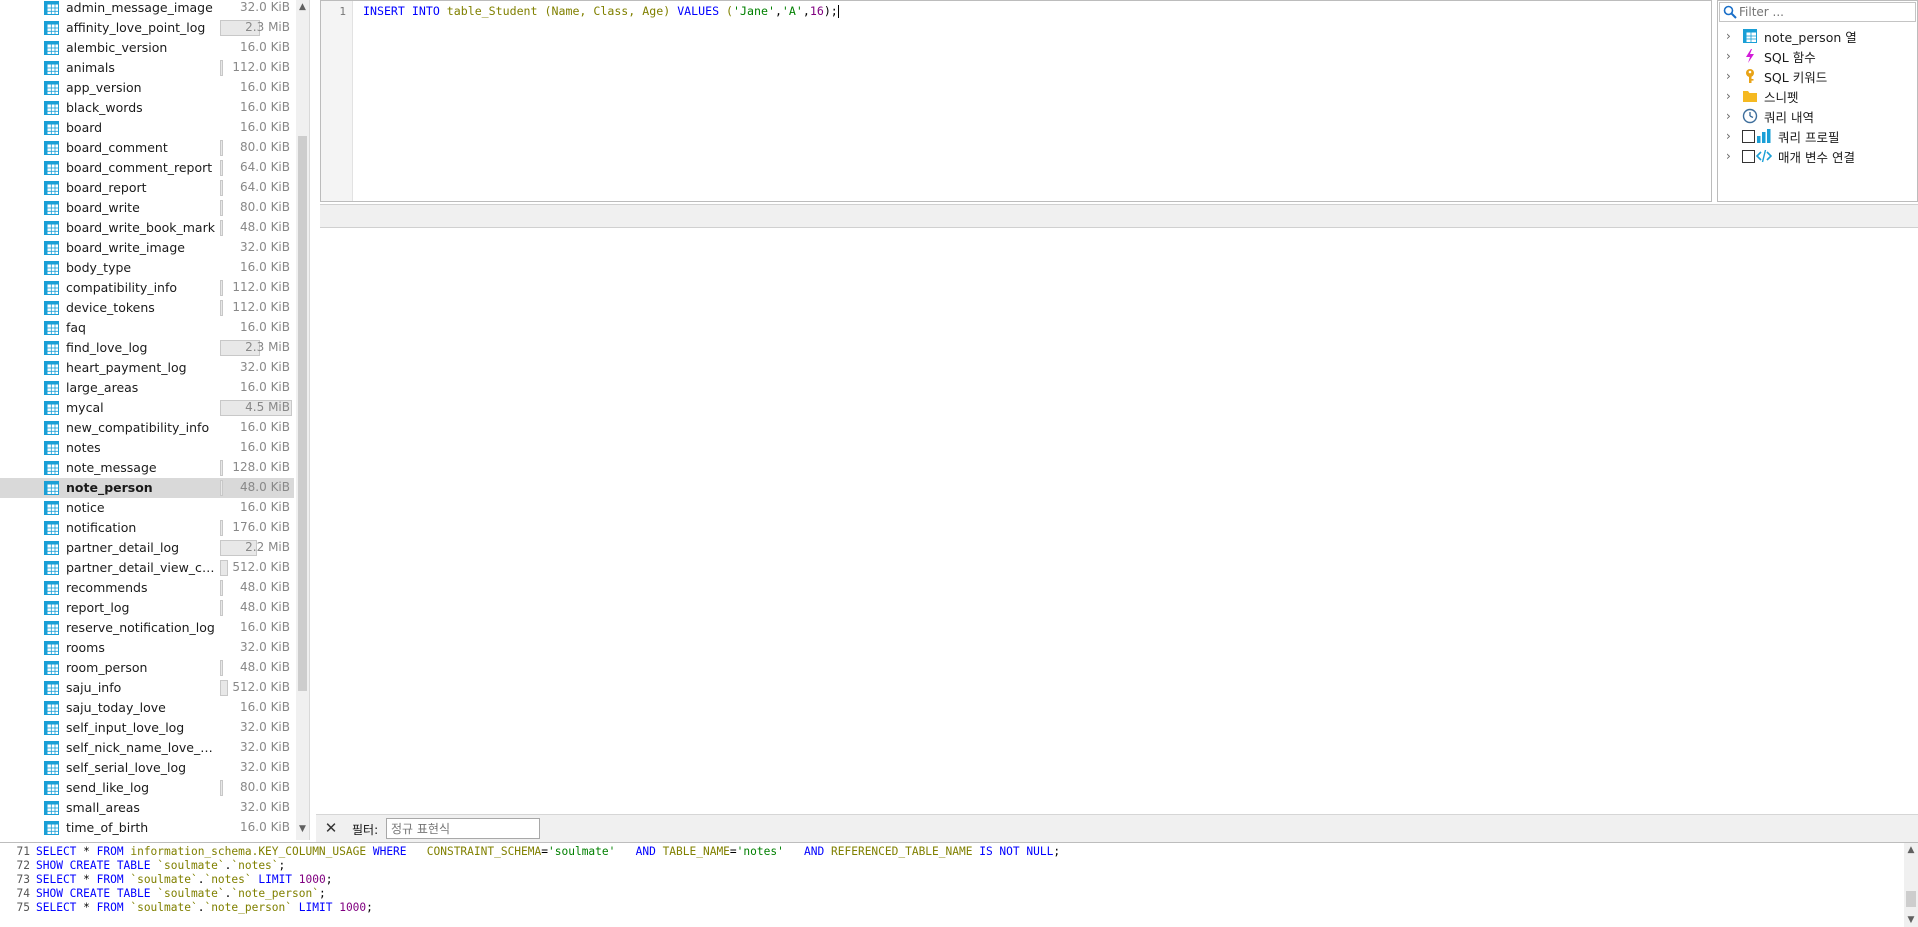  What do you see at coordinates (147, 528) in the screenshot?
I see `table-row: notification 176.0 KiB` at bounding box center [147, 528].